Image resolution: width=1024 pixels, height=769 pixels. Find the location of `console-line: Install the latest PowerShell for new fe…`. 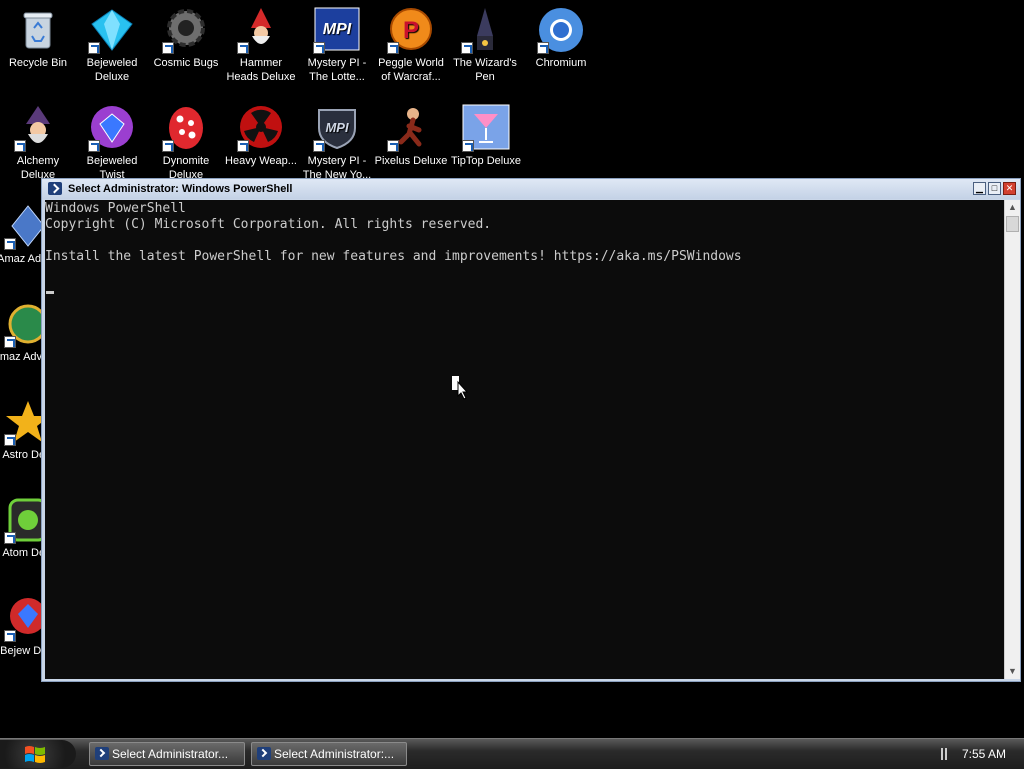

console-line: Install the latest PowerShell for new fe… is located at coordinates (393, 256).